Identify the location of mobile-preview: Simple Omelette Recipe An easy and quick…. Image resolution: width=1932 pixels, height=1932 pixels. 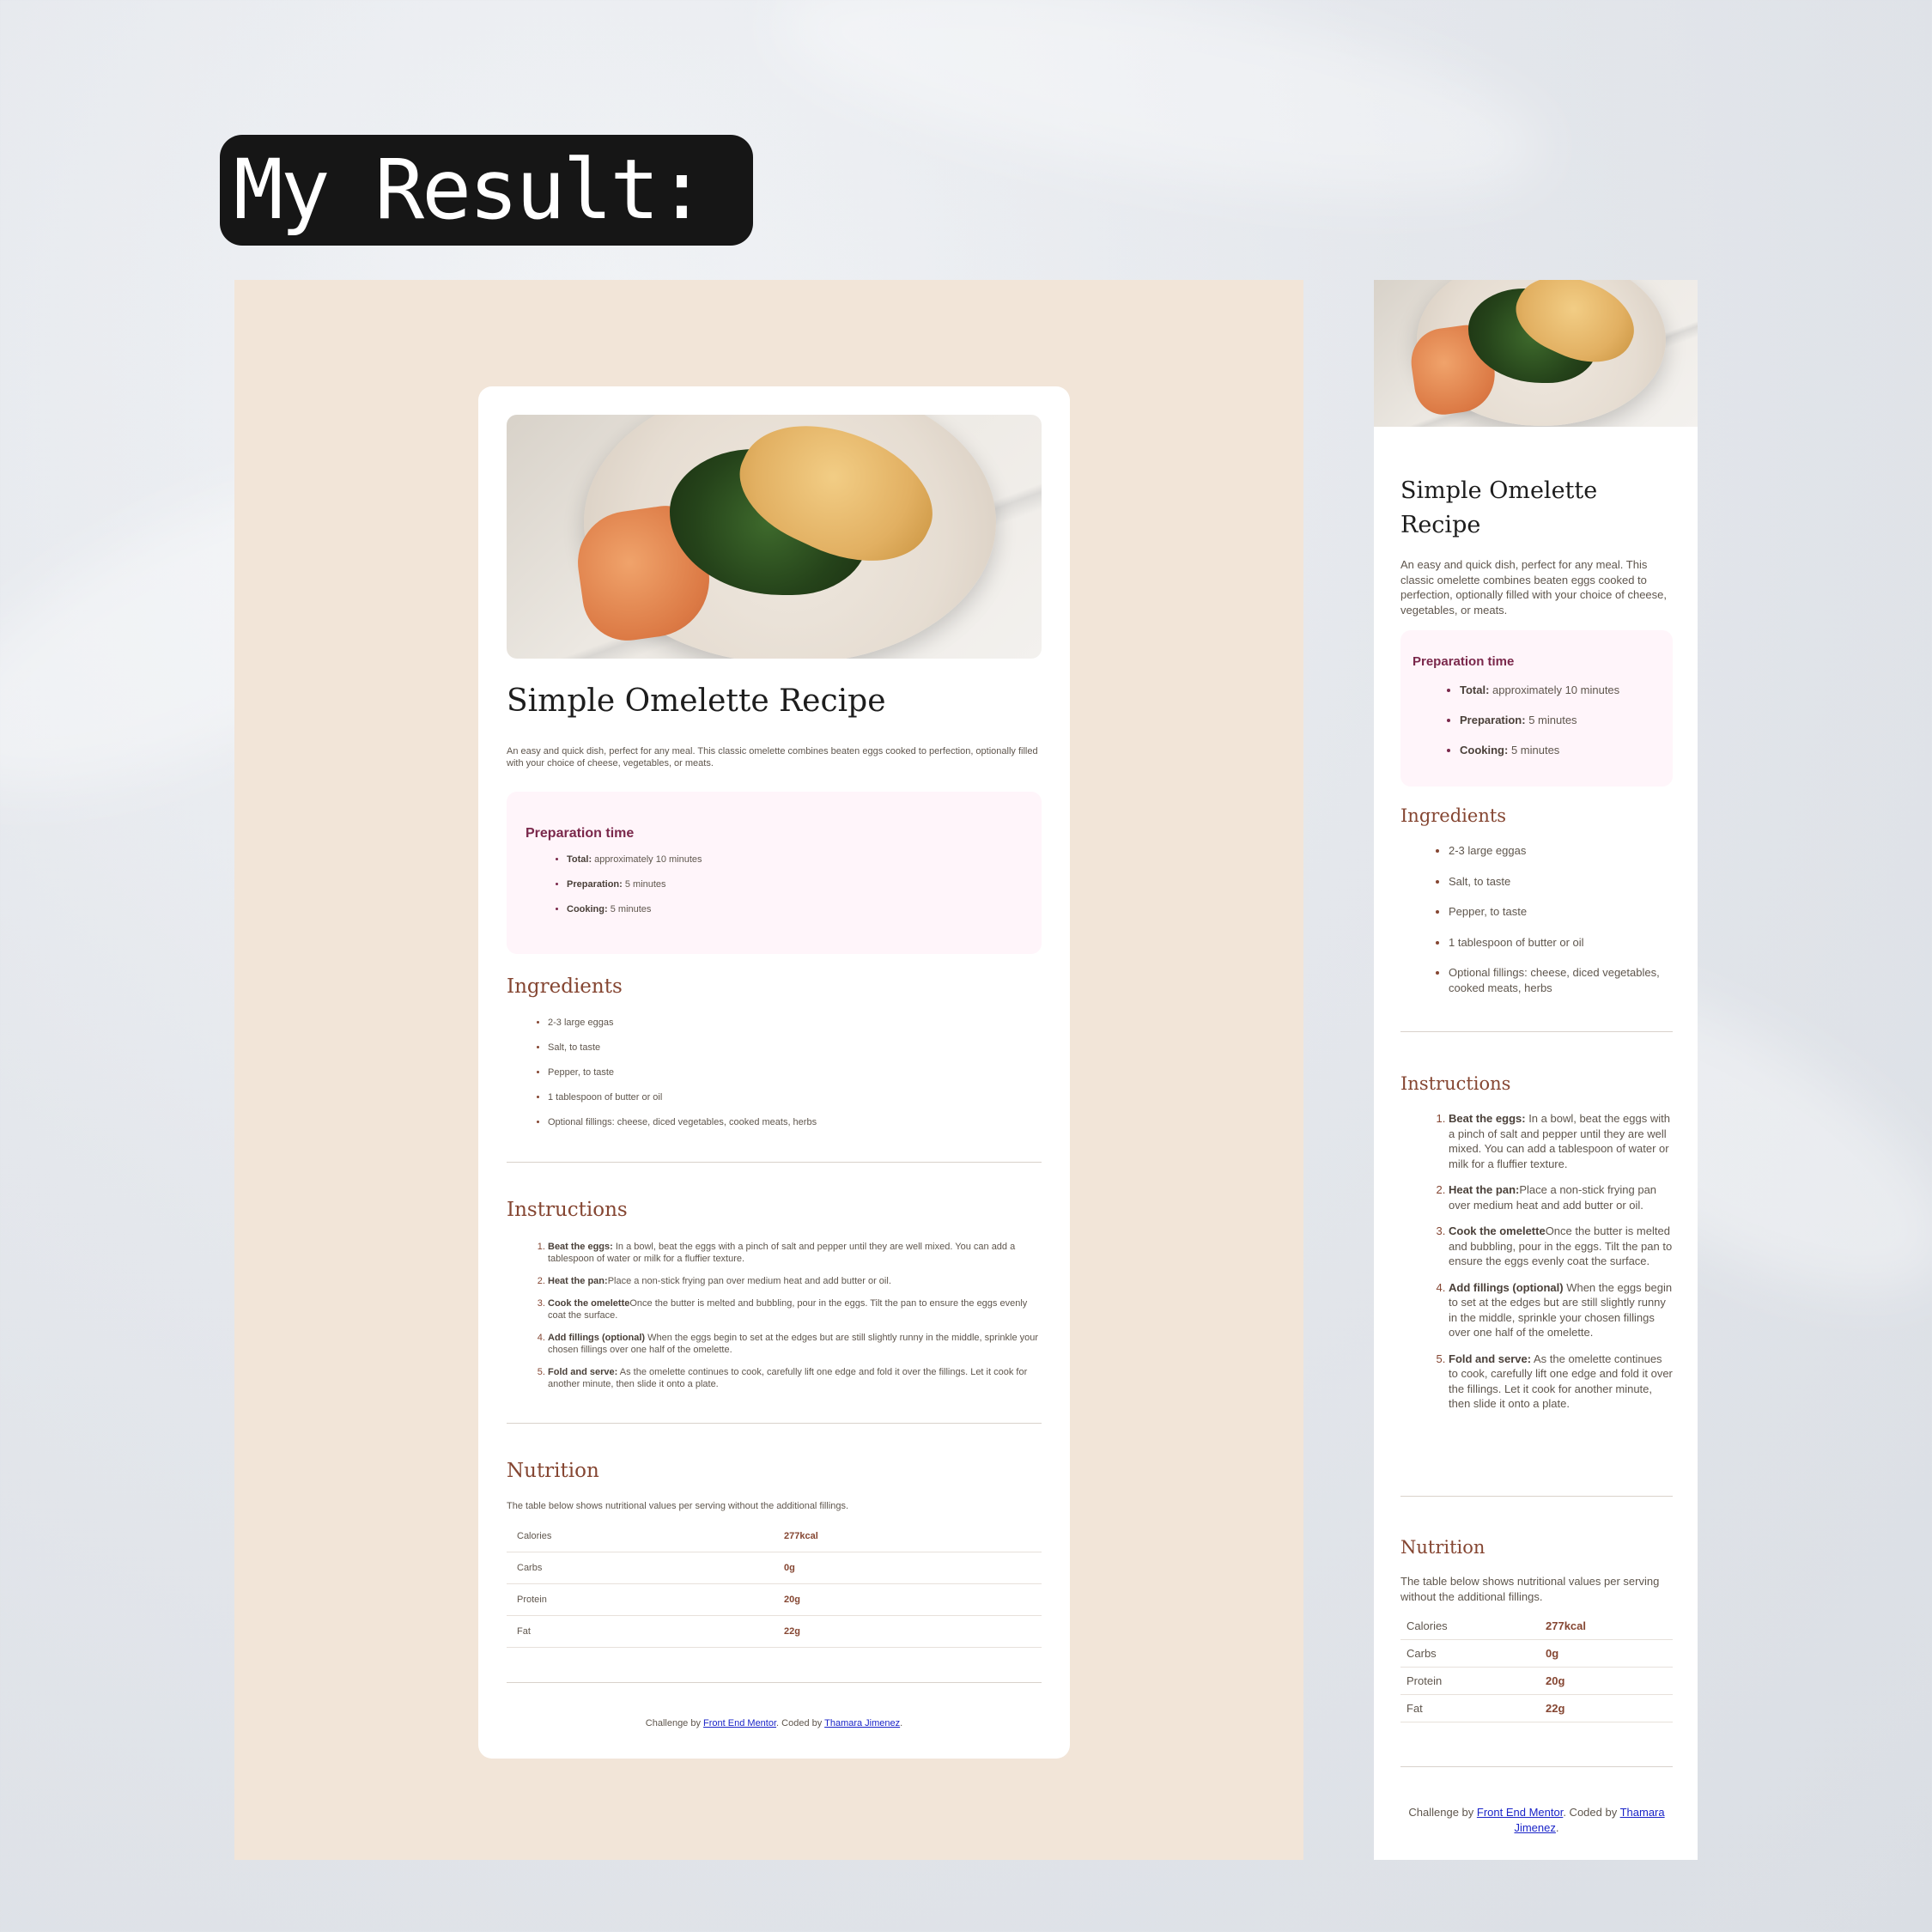
(1536, 1070).